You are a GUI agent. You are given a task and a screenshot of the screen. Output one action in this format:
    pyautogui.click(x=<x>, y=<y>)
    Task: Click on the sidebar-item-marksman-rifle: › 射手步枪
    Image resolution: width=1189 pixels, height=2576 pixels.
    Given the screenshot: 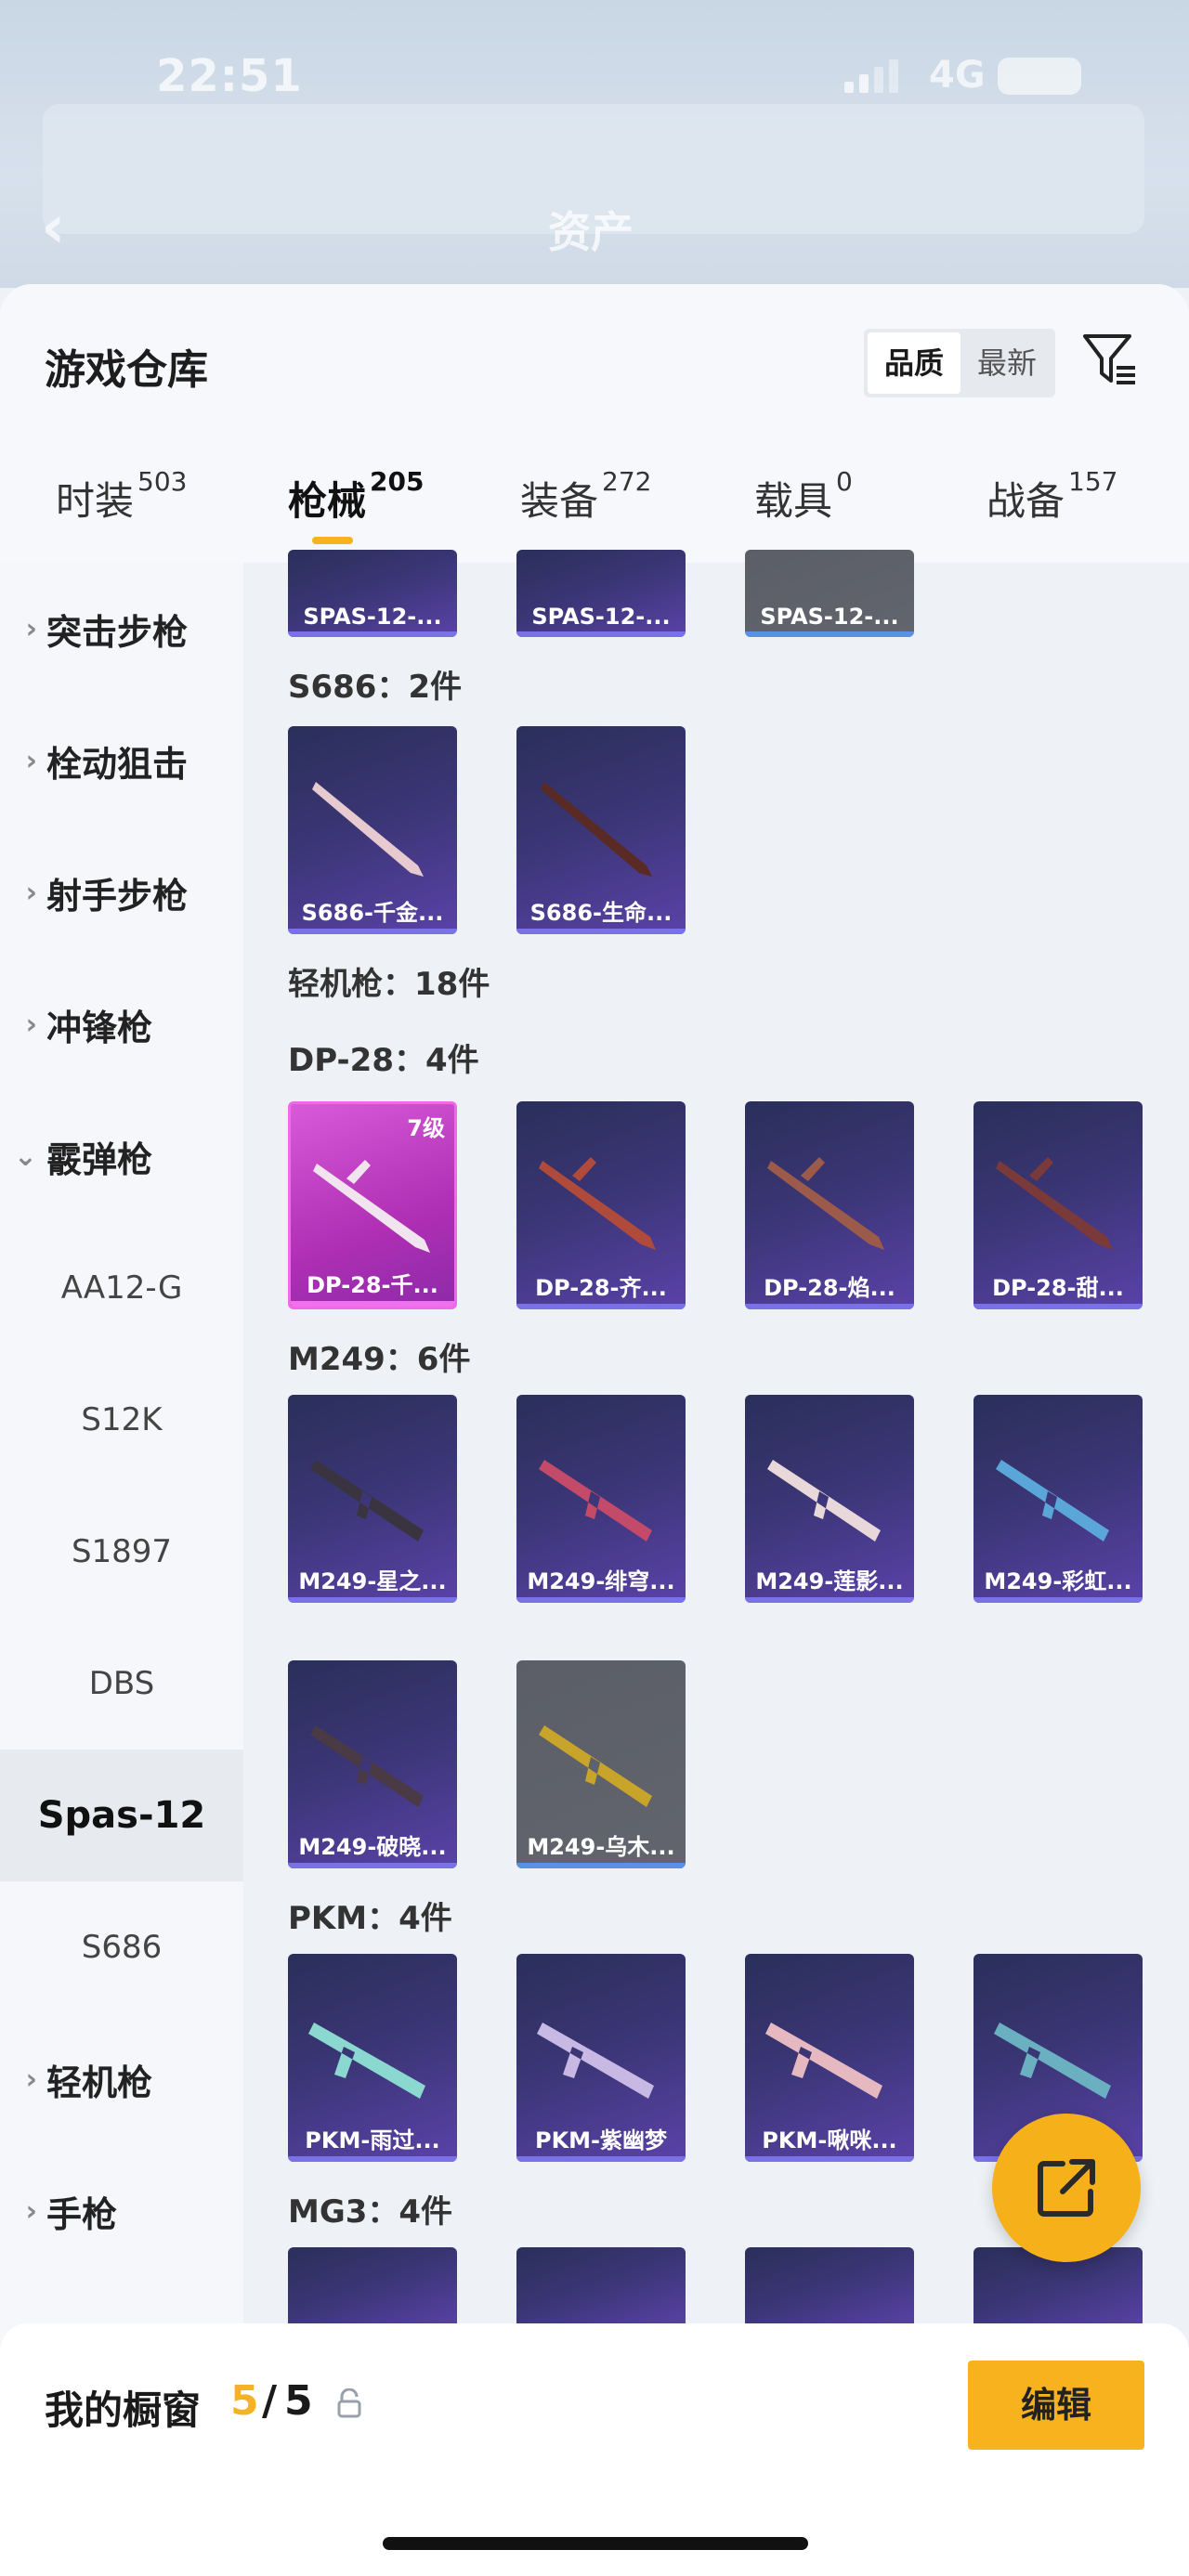 What is the action you would take?
    pyautogui.click(x=122, y=892)
    